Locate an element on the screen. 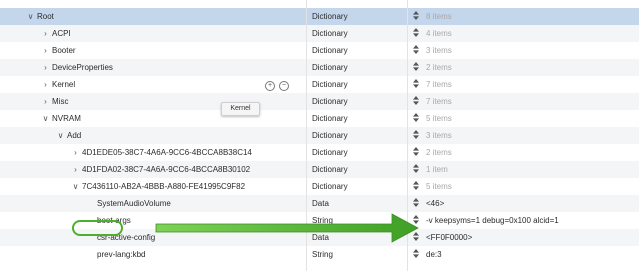 The width and height of the screenshot is (639, 271). annotation-arrow-shape is located at coordinates (287, 228).